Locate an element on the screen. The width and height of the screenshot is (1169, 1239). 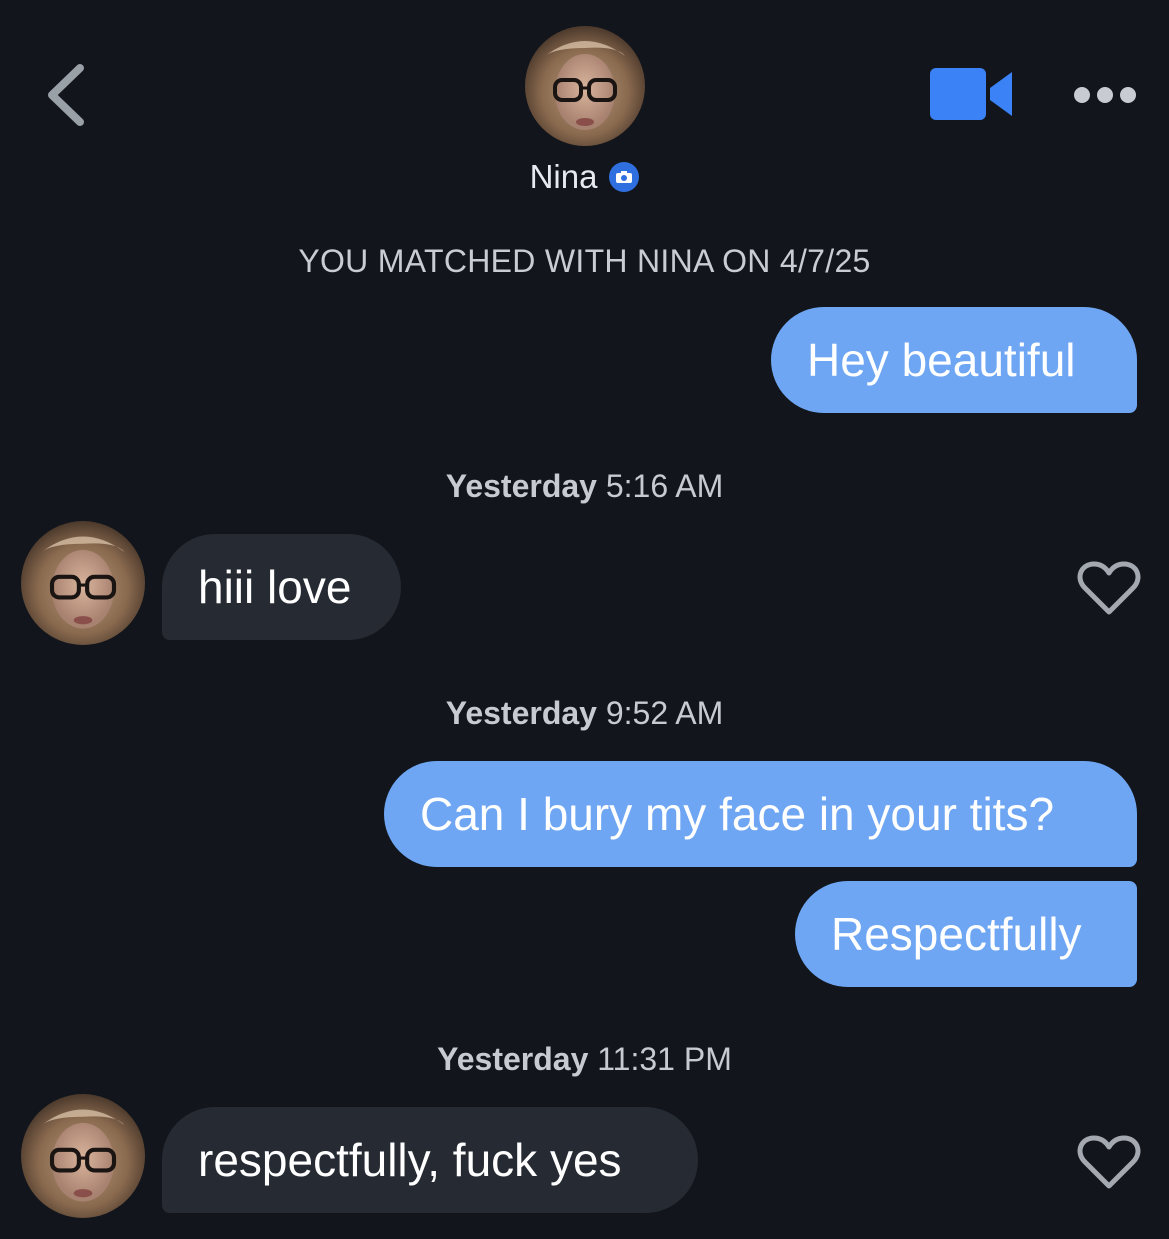
message-text: Respectfully is located at coordinates (956, 934).